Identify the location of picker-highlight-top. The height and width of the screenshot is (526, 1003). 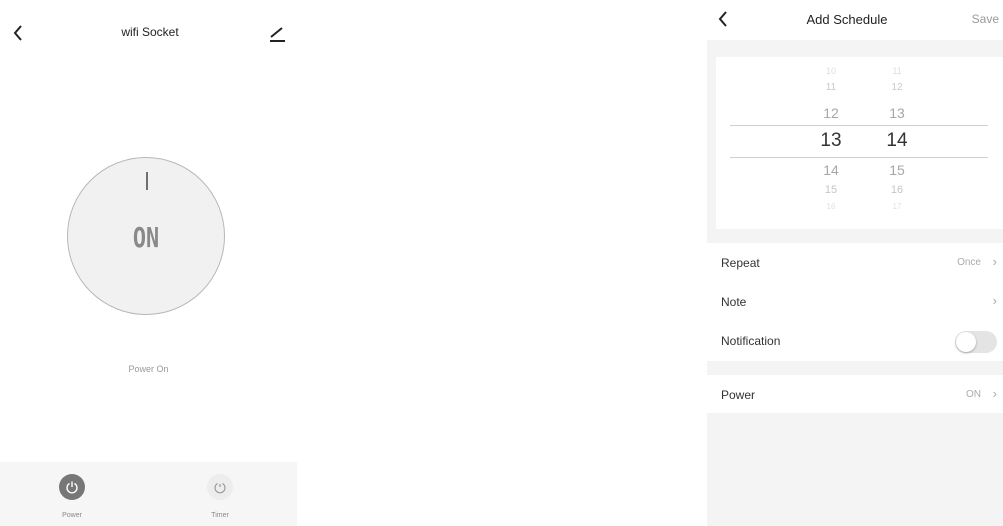
(859, 125).